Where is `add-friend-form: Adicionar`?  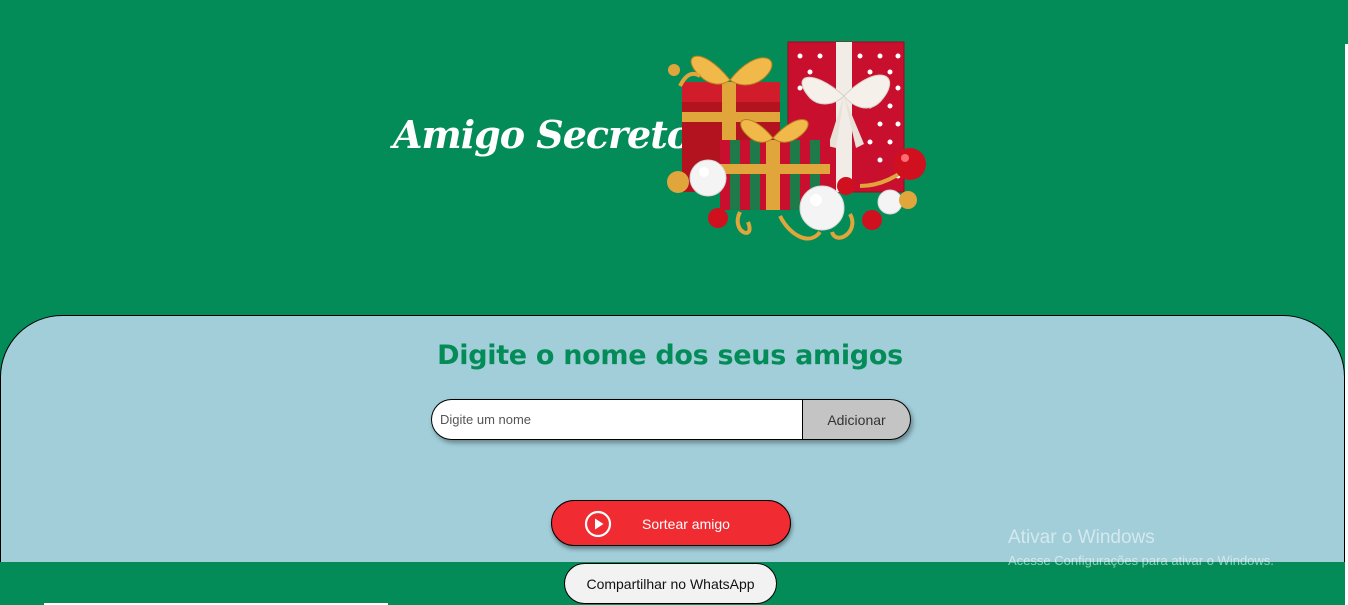
add-friend-form: Adicionar is located at coordinates (671, 419).